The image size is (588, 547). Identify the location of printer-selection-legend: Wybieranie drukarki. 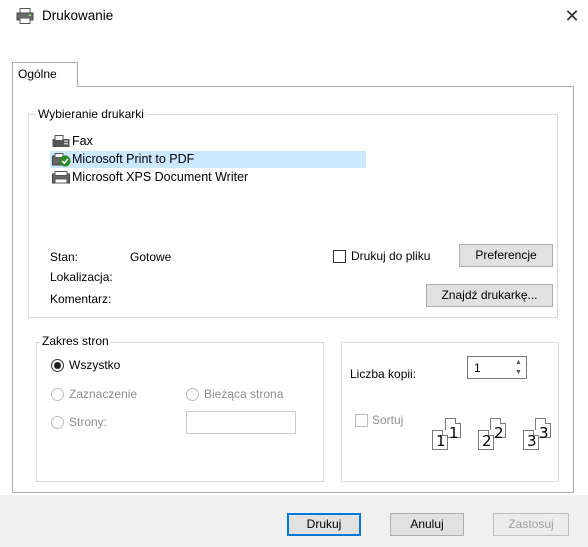
(91, 114).